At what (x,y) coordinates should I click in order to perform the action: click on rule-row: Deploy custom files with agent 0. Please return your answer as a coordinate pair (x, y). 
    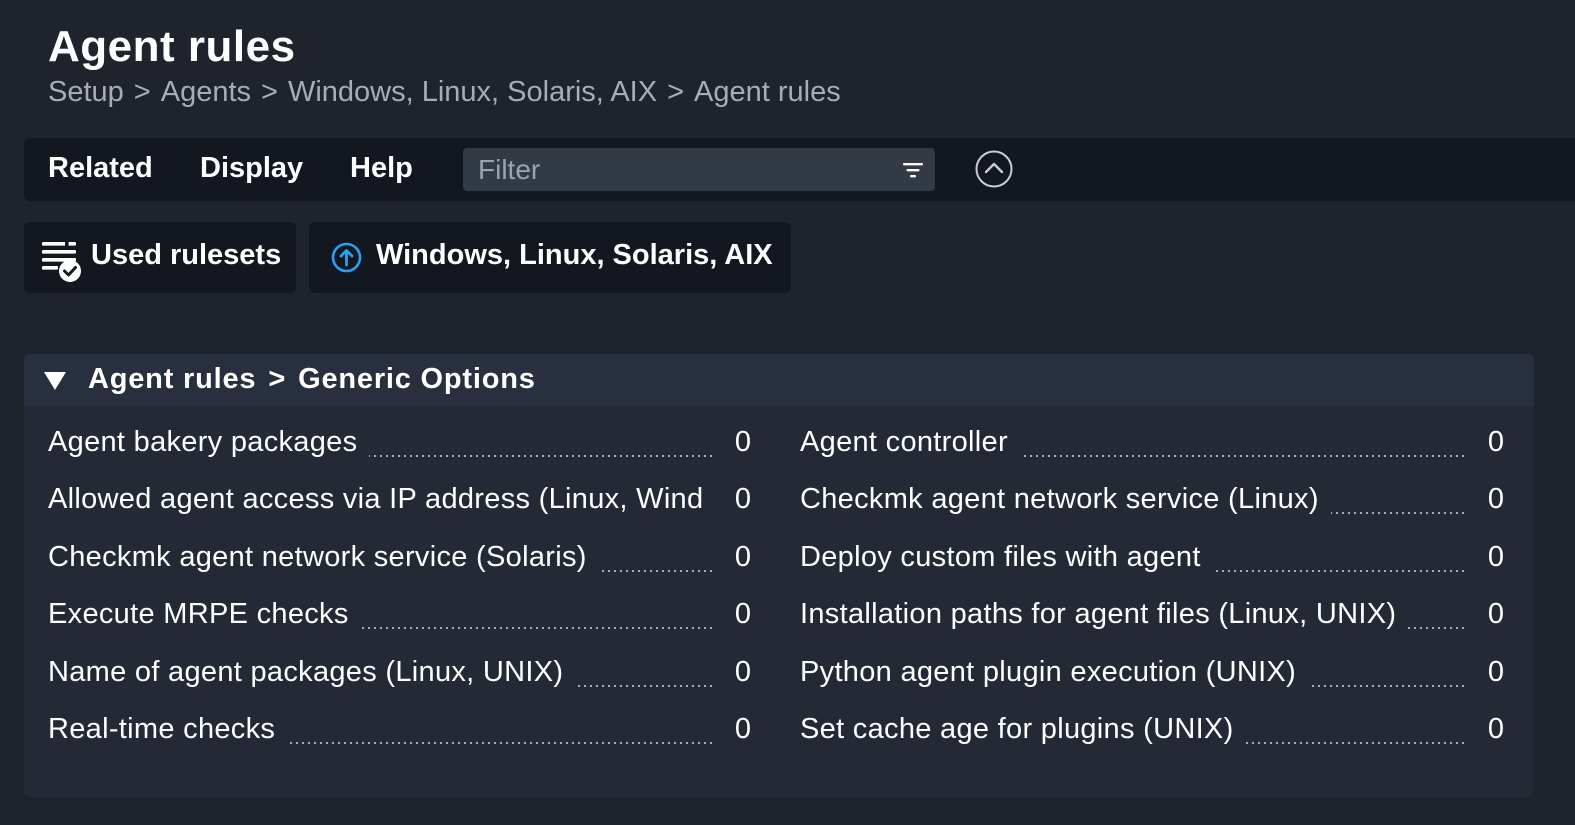
    Looking at the image, I should click on (1152, 560).